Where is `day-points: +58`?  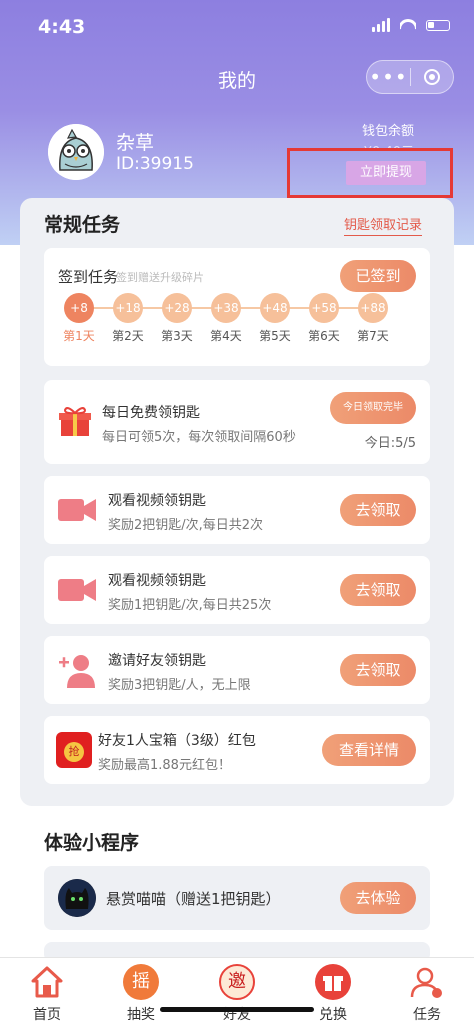 day-points: +58 is located at coordinates (324, 308).